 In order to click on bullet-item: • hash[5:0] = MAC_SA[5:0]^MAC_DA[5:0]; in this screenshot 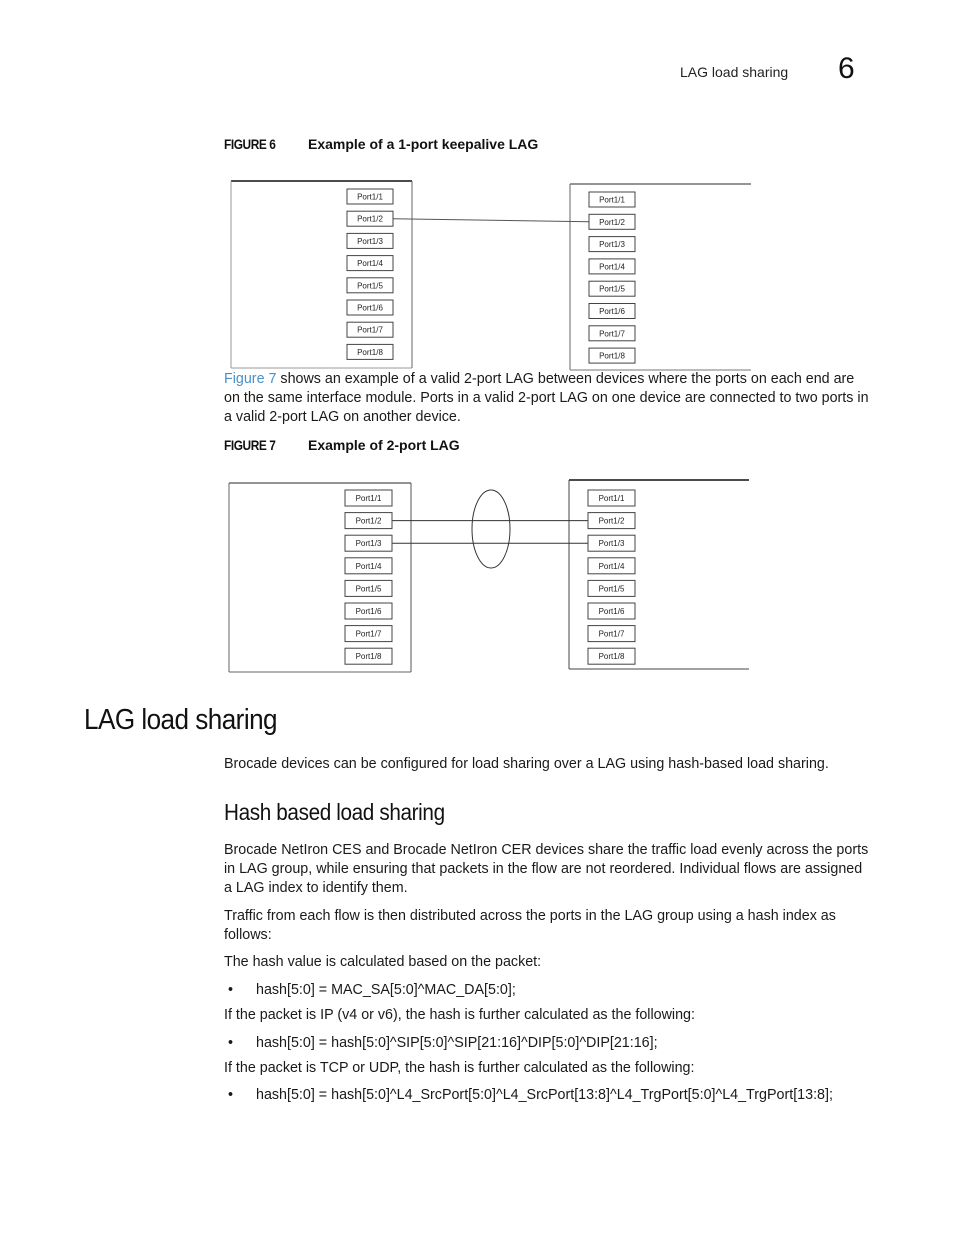, I will do `click(370, 990)`.